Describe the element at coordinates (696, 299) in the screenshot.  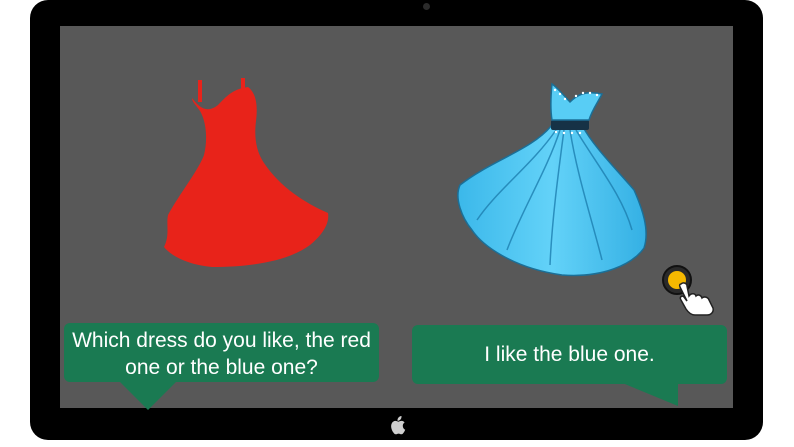
I see `tap-hand-icon` at that location.